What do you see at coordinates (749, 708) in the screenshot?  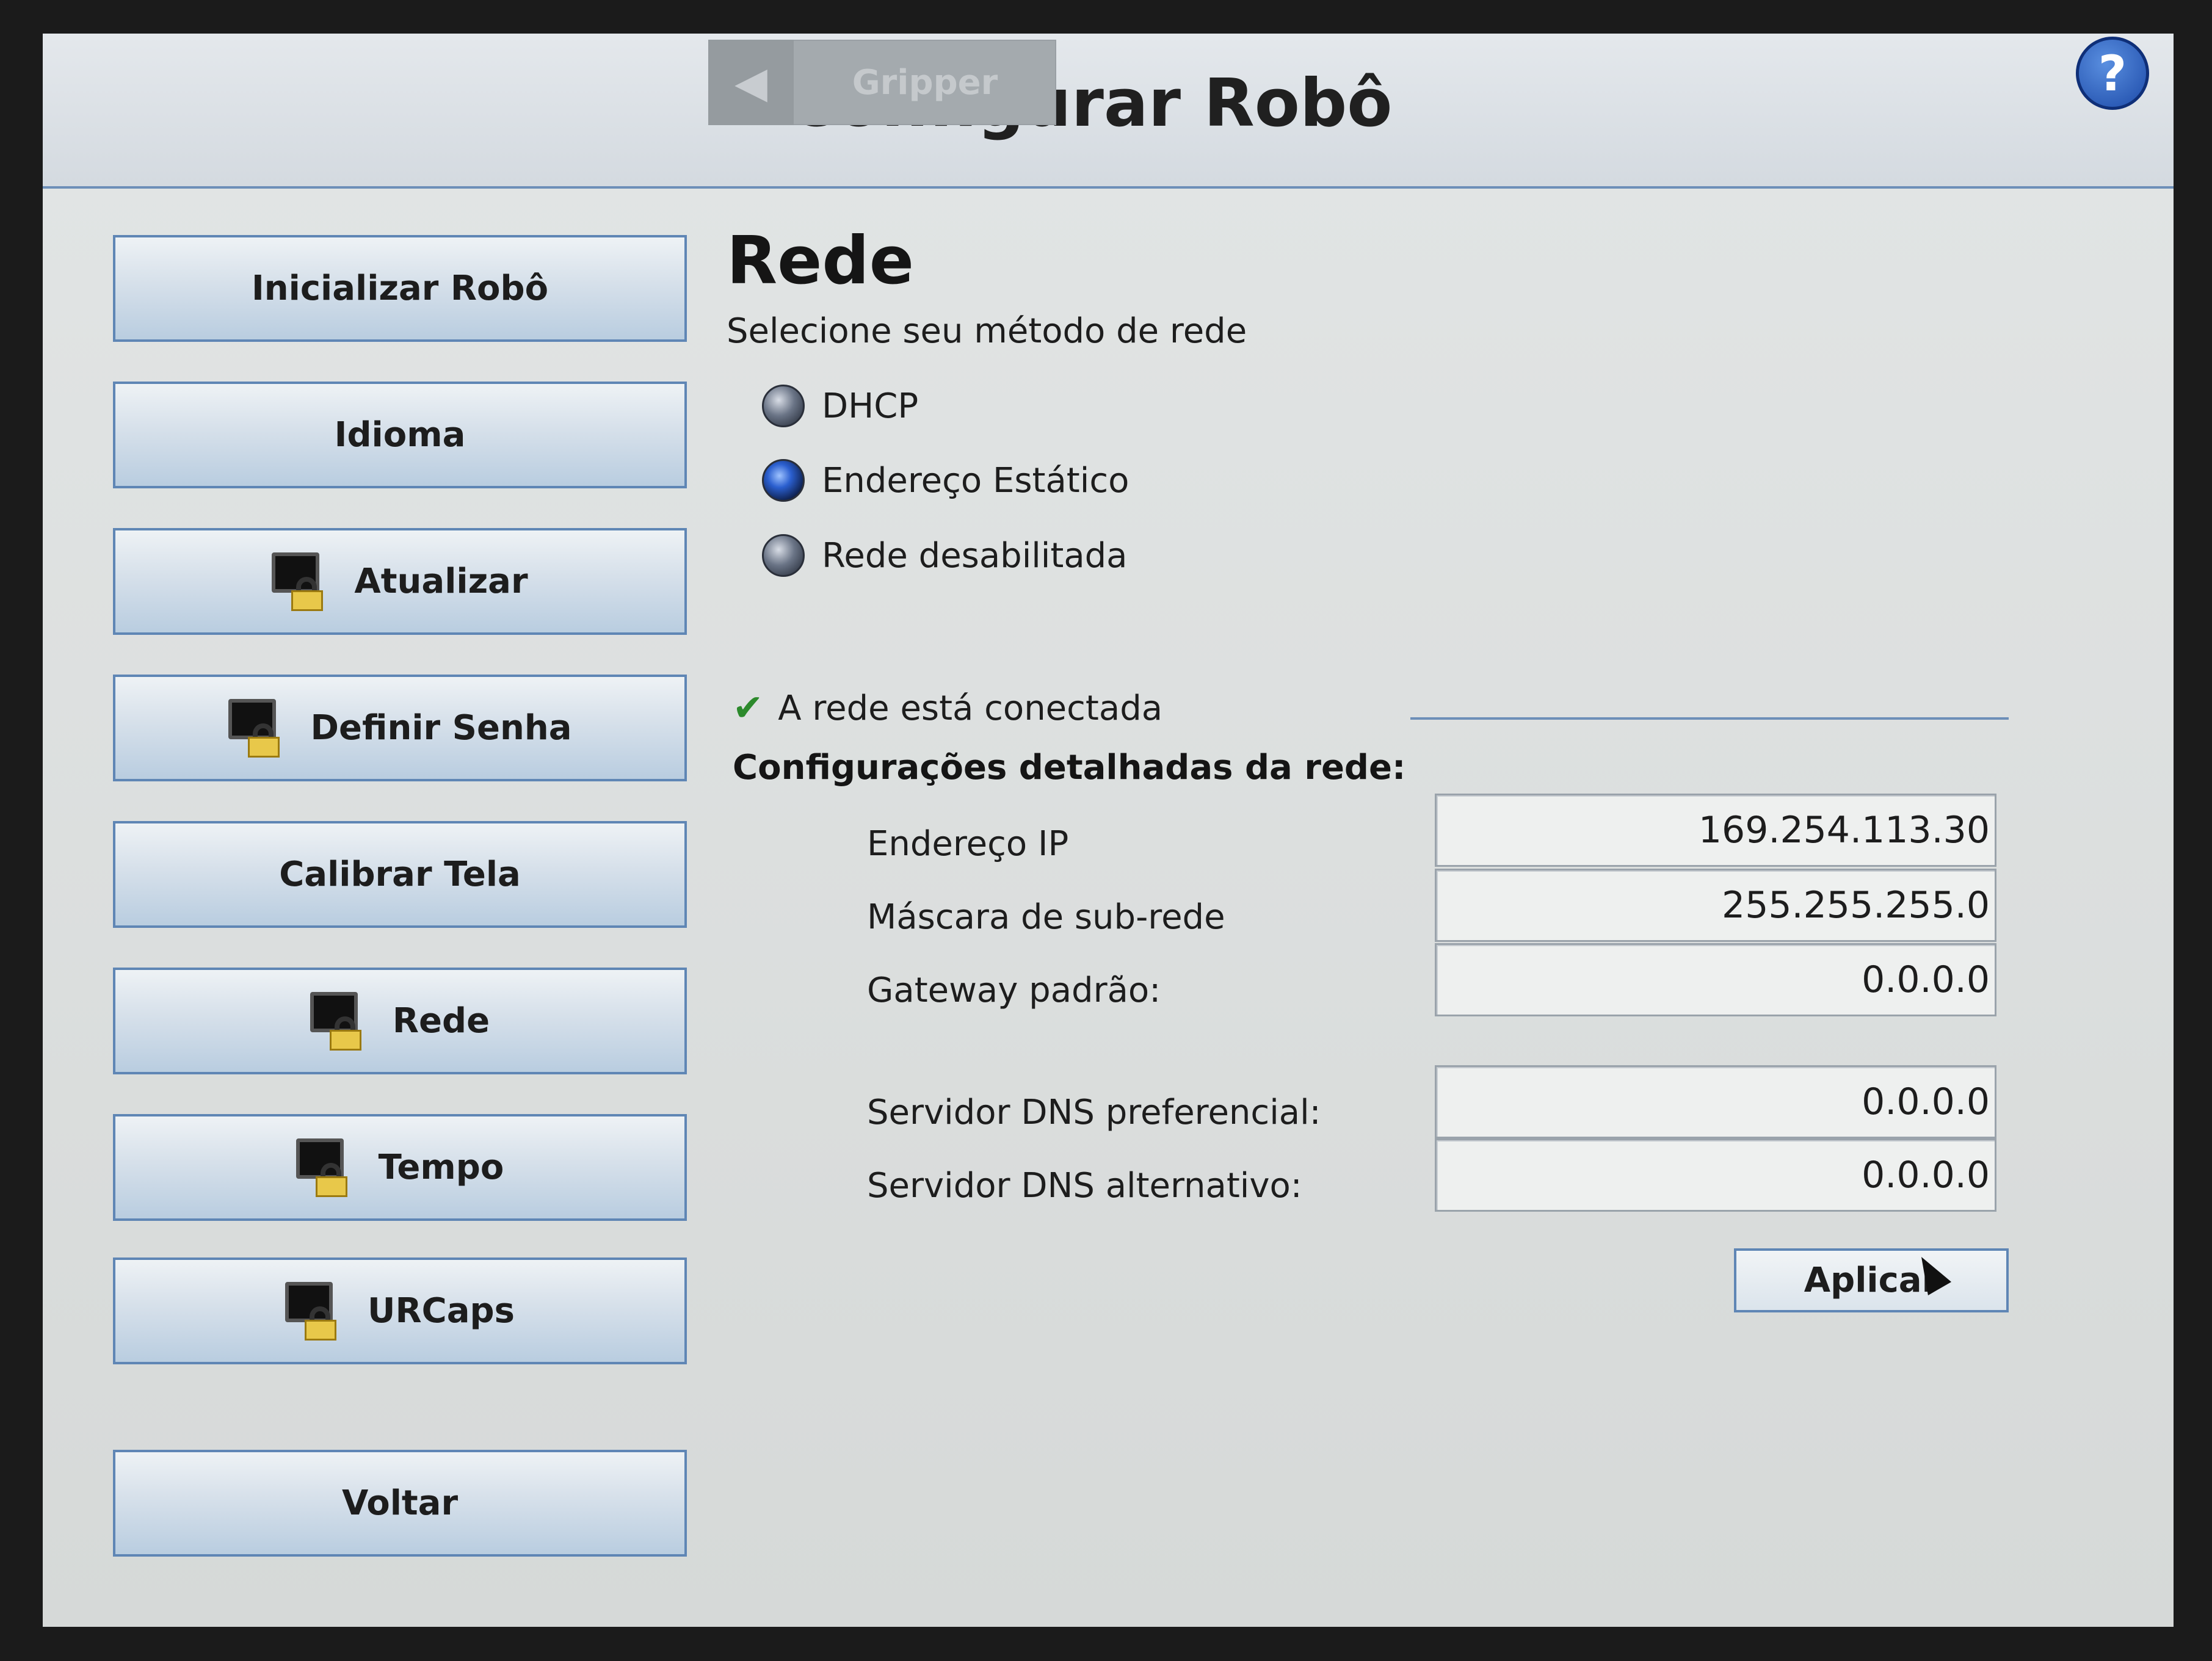 I see `checkmark-icon: ✔` at bounding box center [749, 708].